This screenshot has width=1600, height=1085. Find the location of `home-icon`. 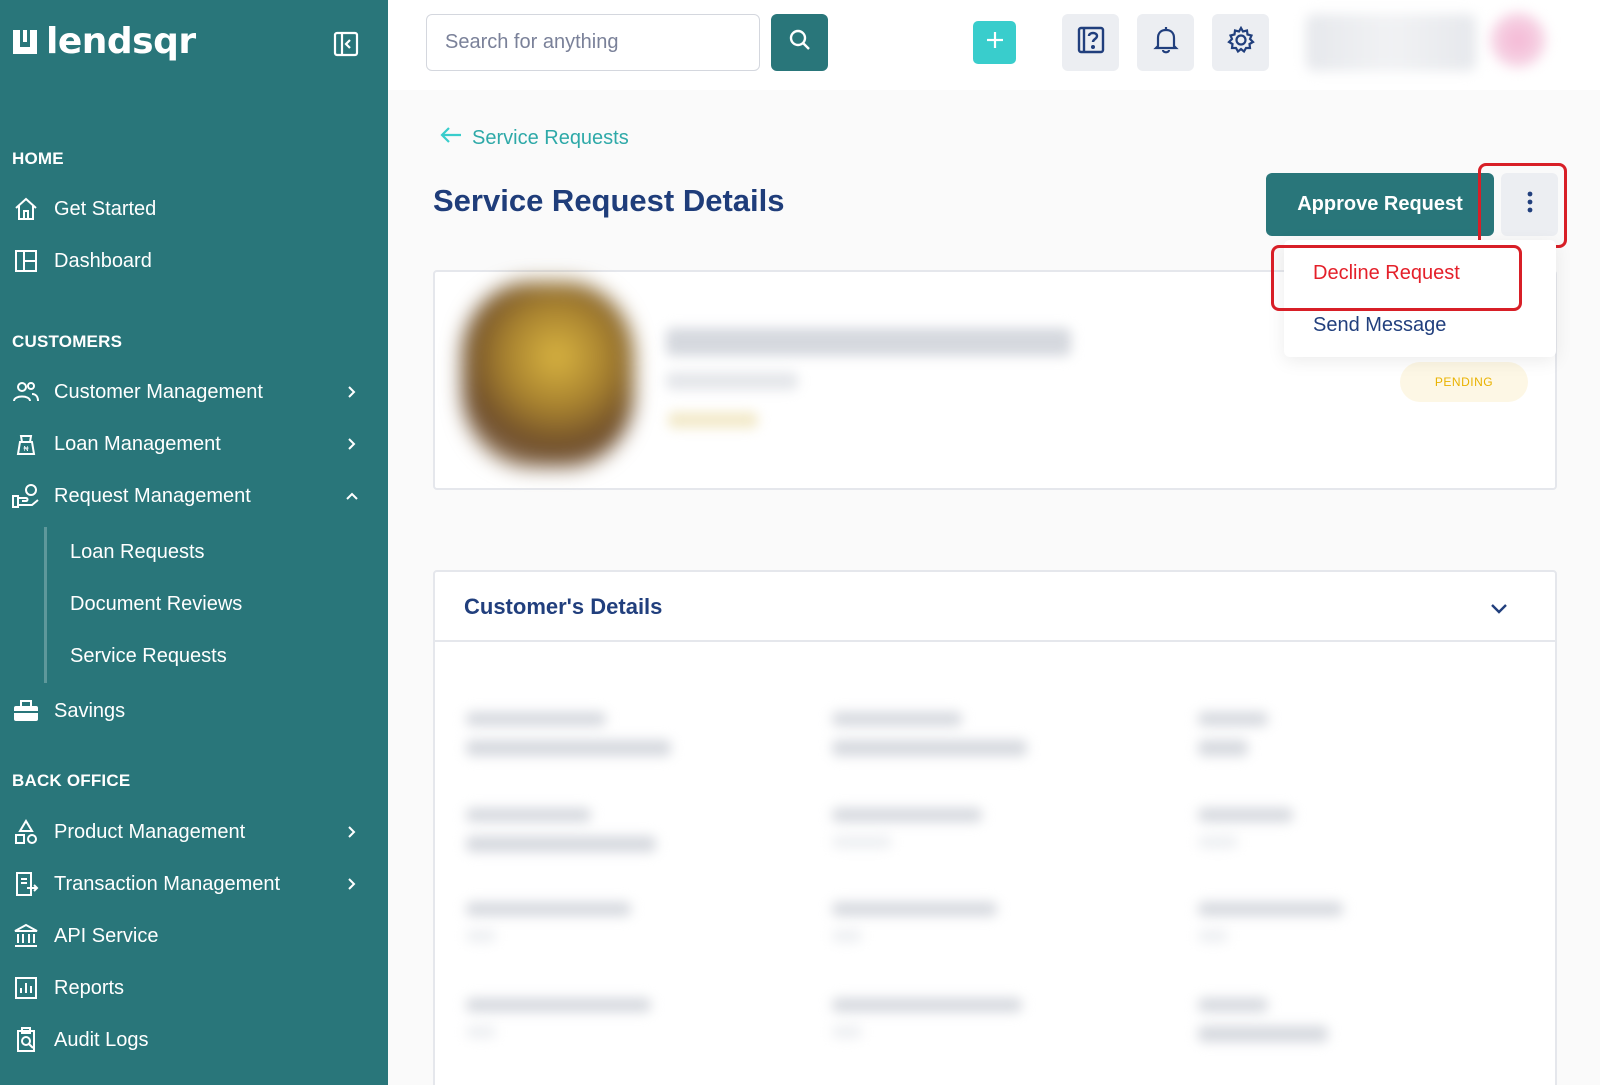

home-icon is located at coordinates (26, 209).